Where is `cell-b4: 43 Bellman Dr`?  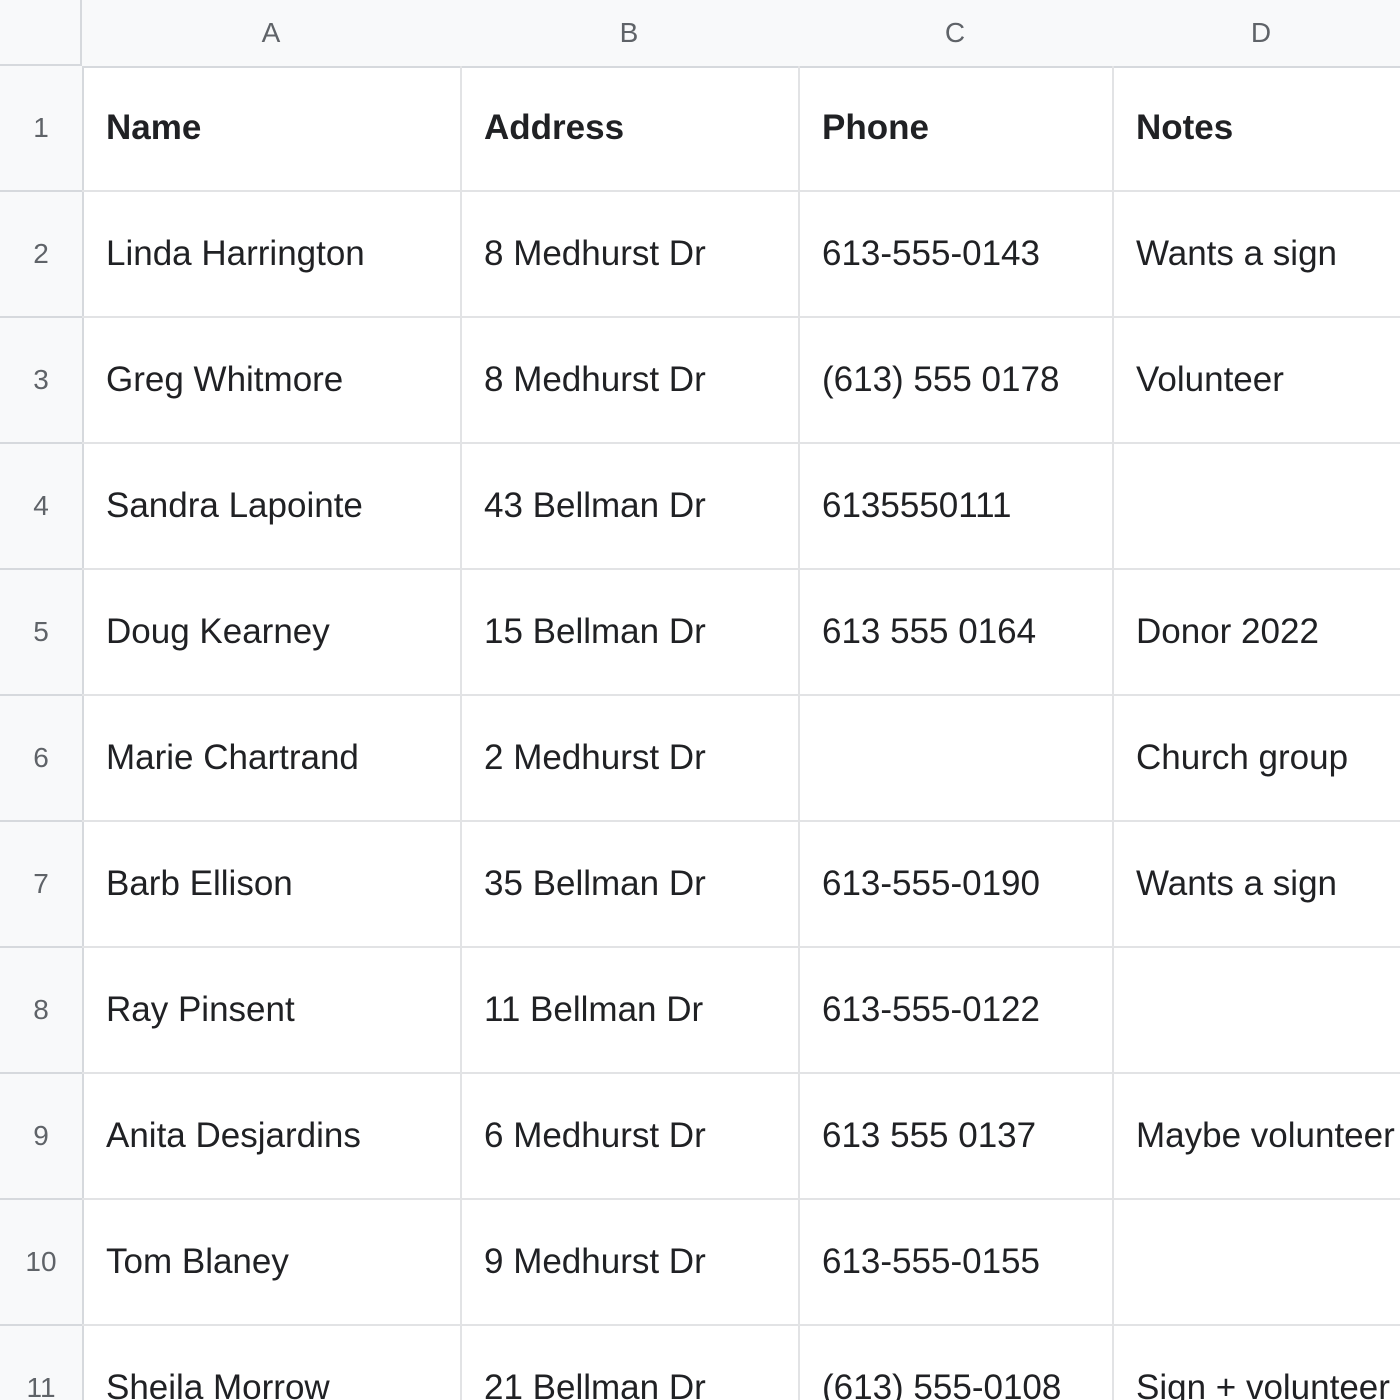 cell-b4: 43 Bellman Dr is located at coordinates (630, 507).